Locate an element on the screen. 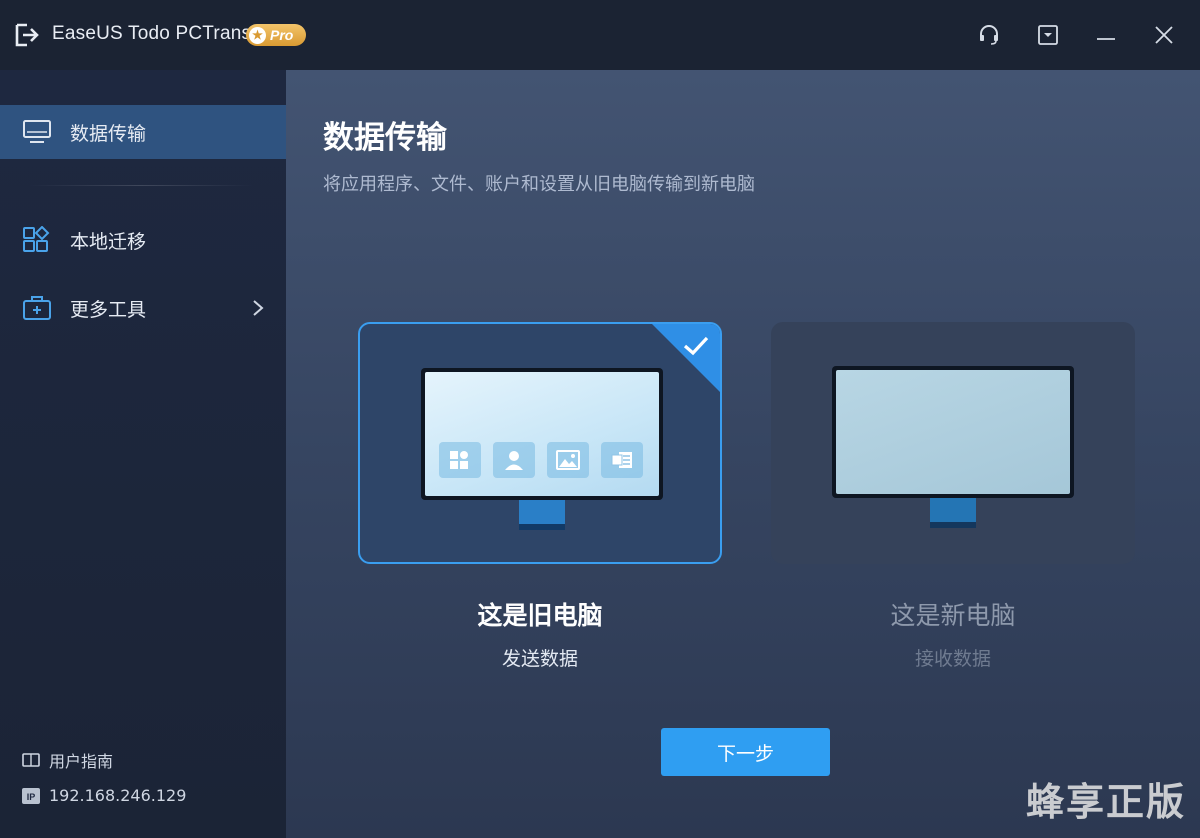 This screenshot has width=1200, height=838. app-title: EaseUS Todo PCTrans is located at coordinates (152, 33).